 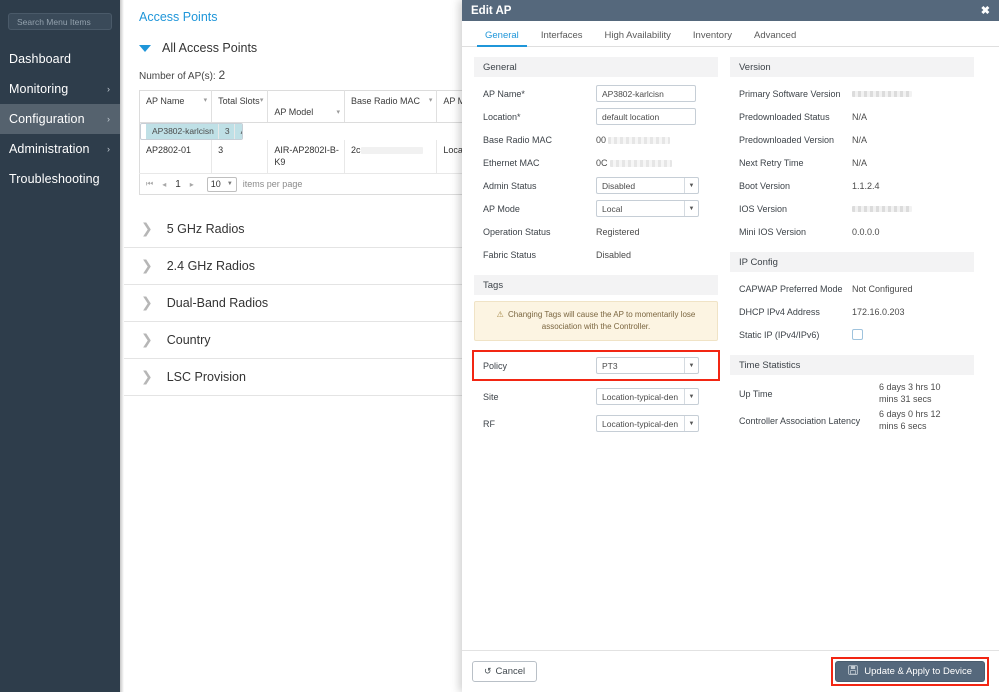 I want to click on update-apply-to-device-button: Update & Apply to Device, so click(x=910, y=671).